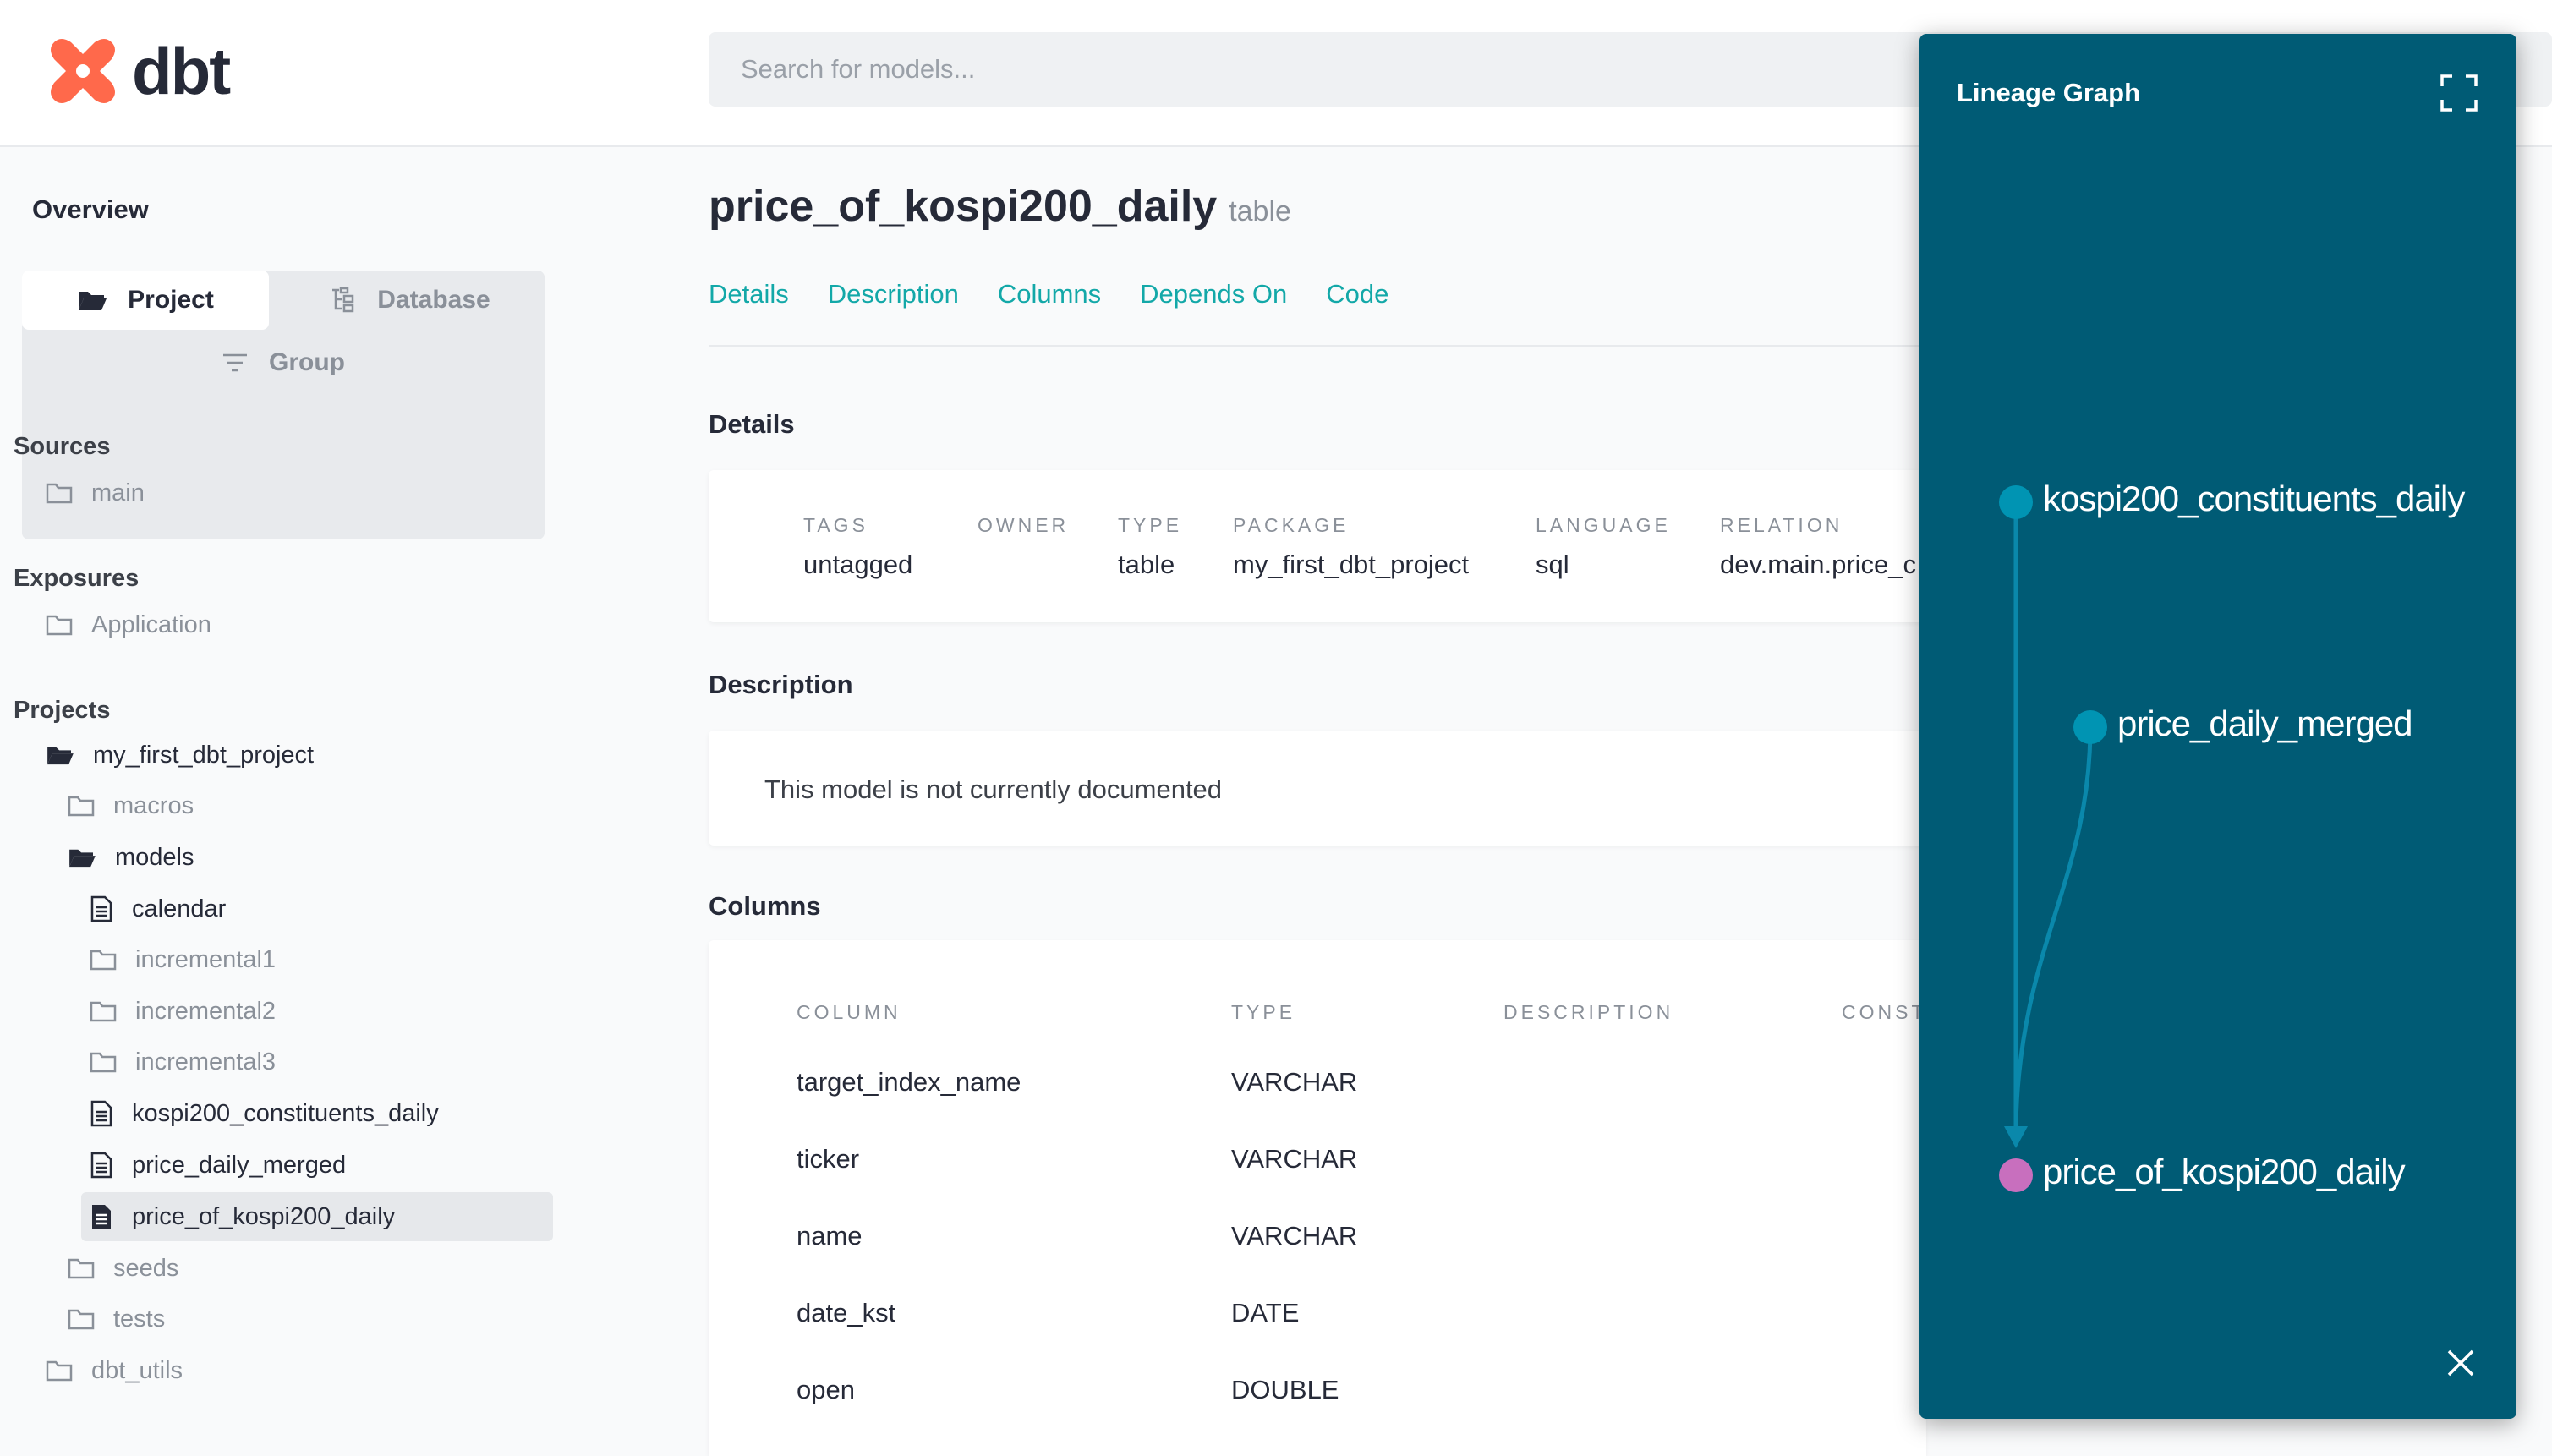 The width and height of the screenshot is (2552, 1456). Describe the element at coordinates (1292, 525) in the screenshot. I see `meta-label-package: PACKAGE` at that location.